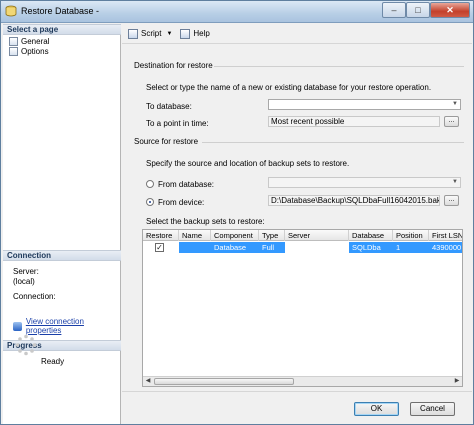 The image size is (474, 425). Describe the element at coordinates (185, 33) in the screenshot. I see `help-icon` at that location.